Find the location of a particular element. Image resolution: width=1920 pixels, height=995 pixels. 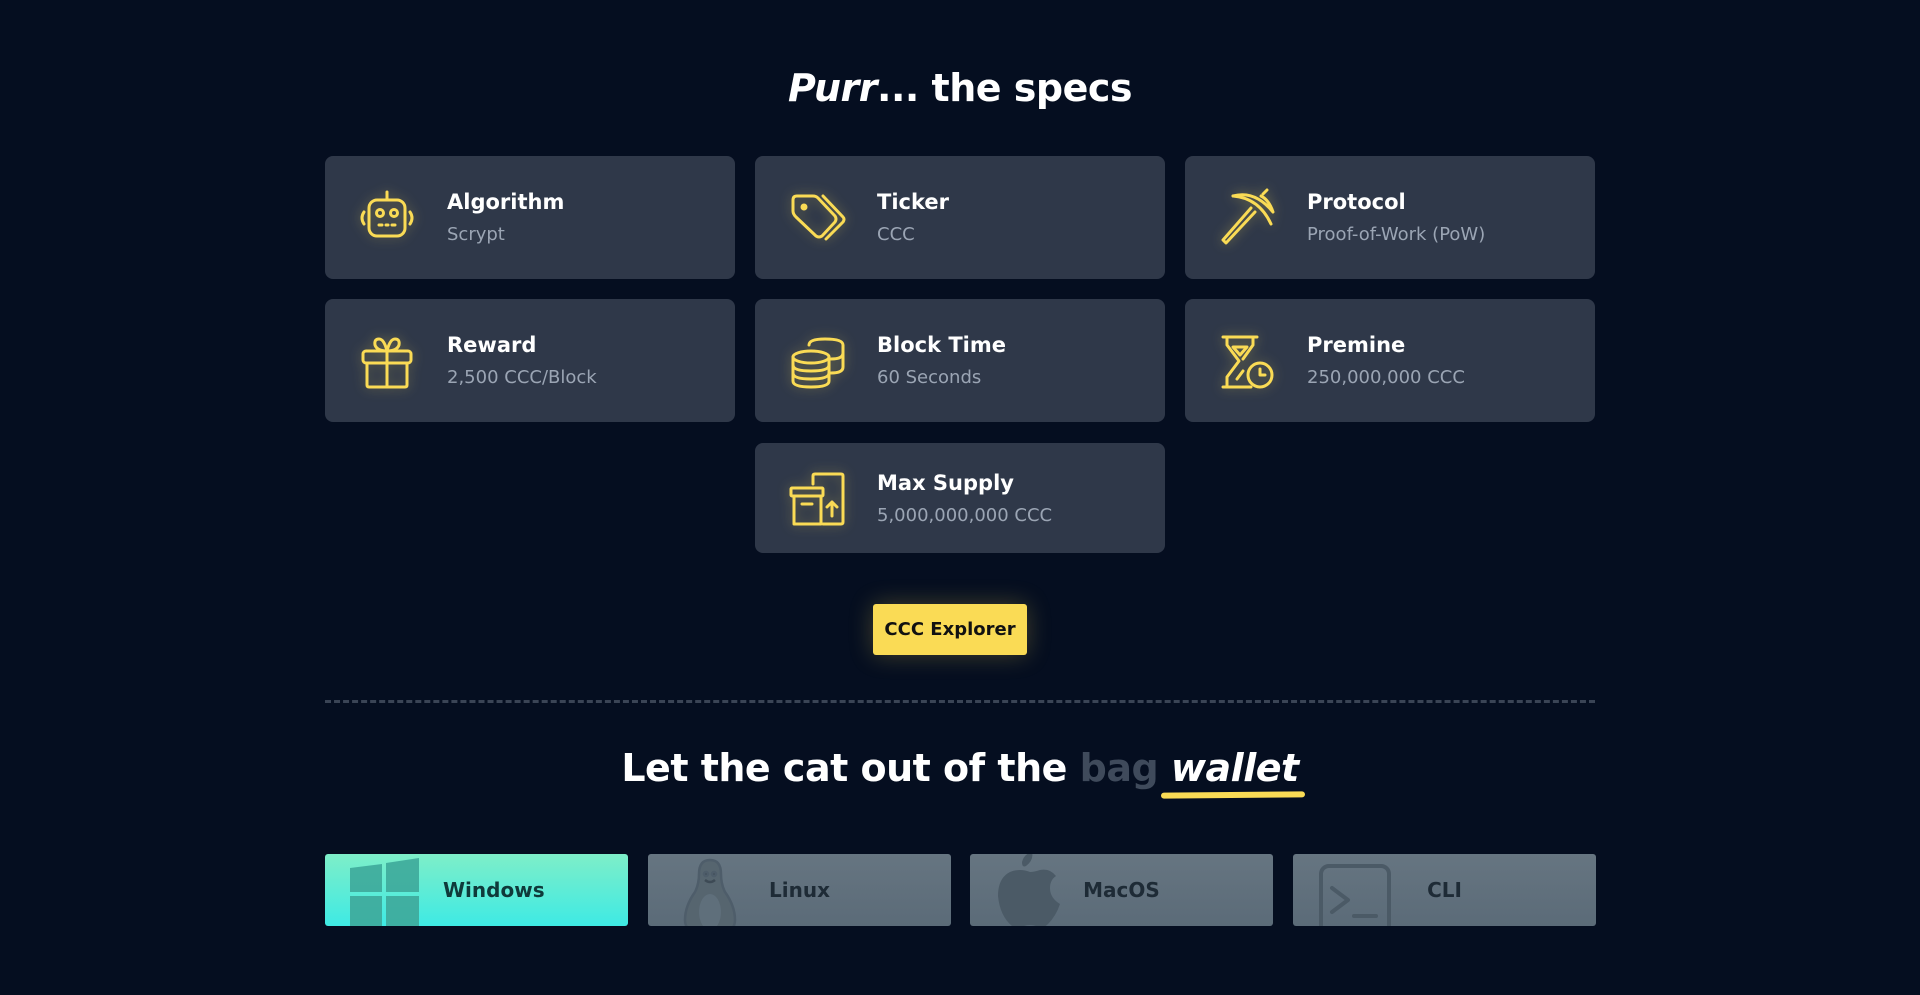

spec-card-algorithm: Algorithm Scrypt is located at coordinates (530, 217).